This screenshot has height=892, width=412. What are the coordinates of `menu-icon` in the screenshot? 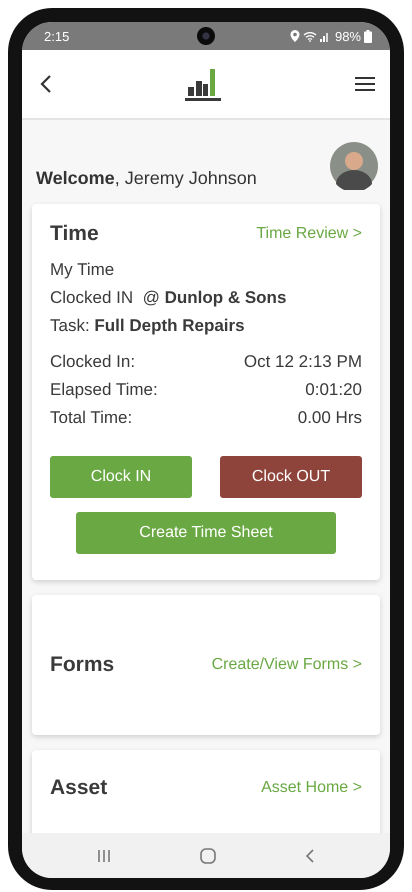 It's located at (365, 84).